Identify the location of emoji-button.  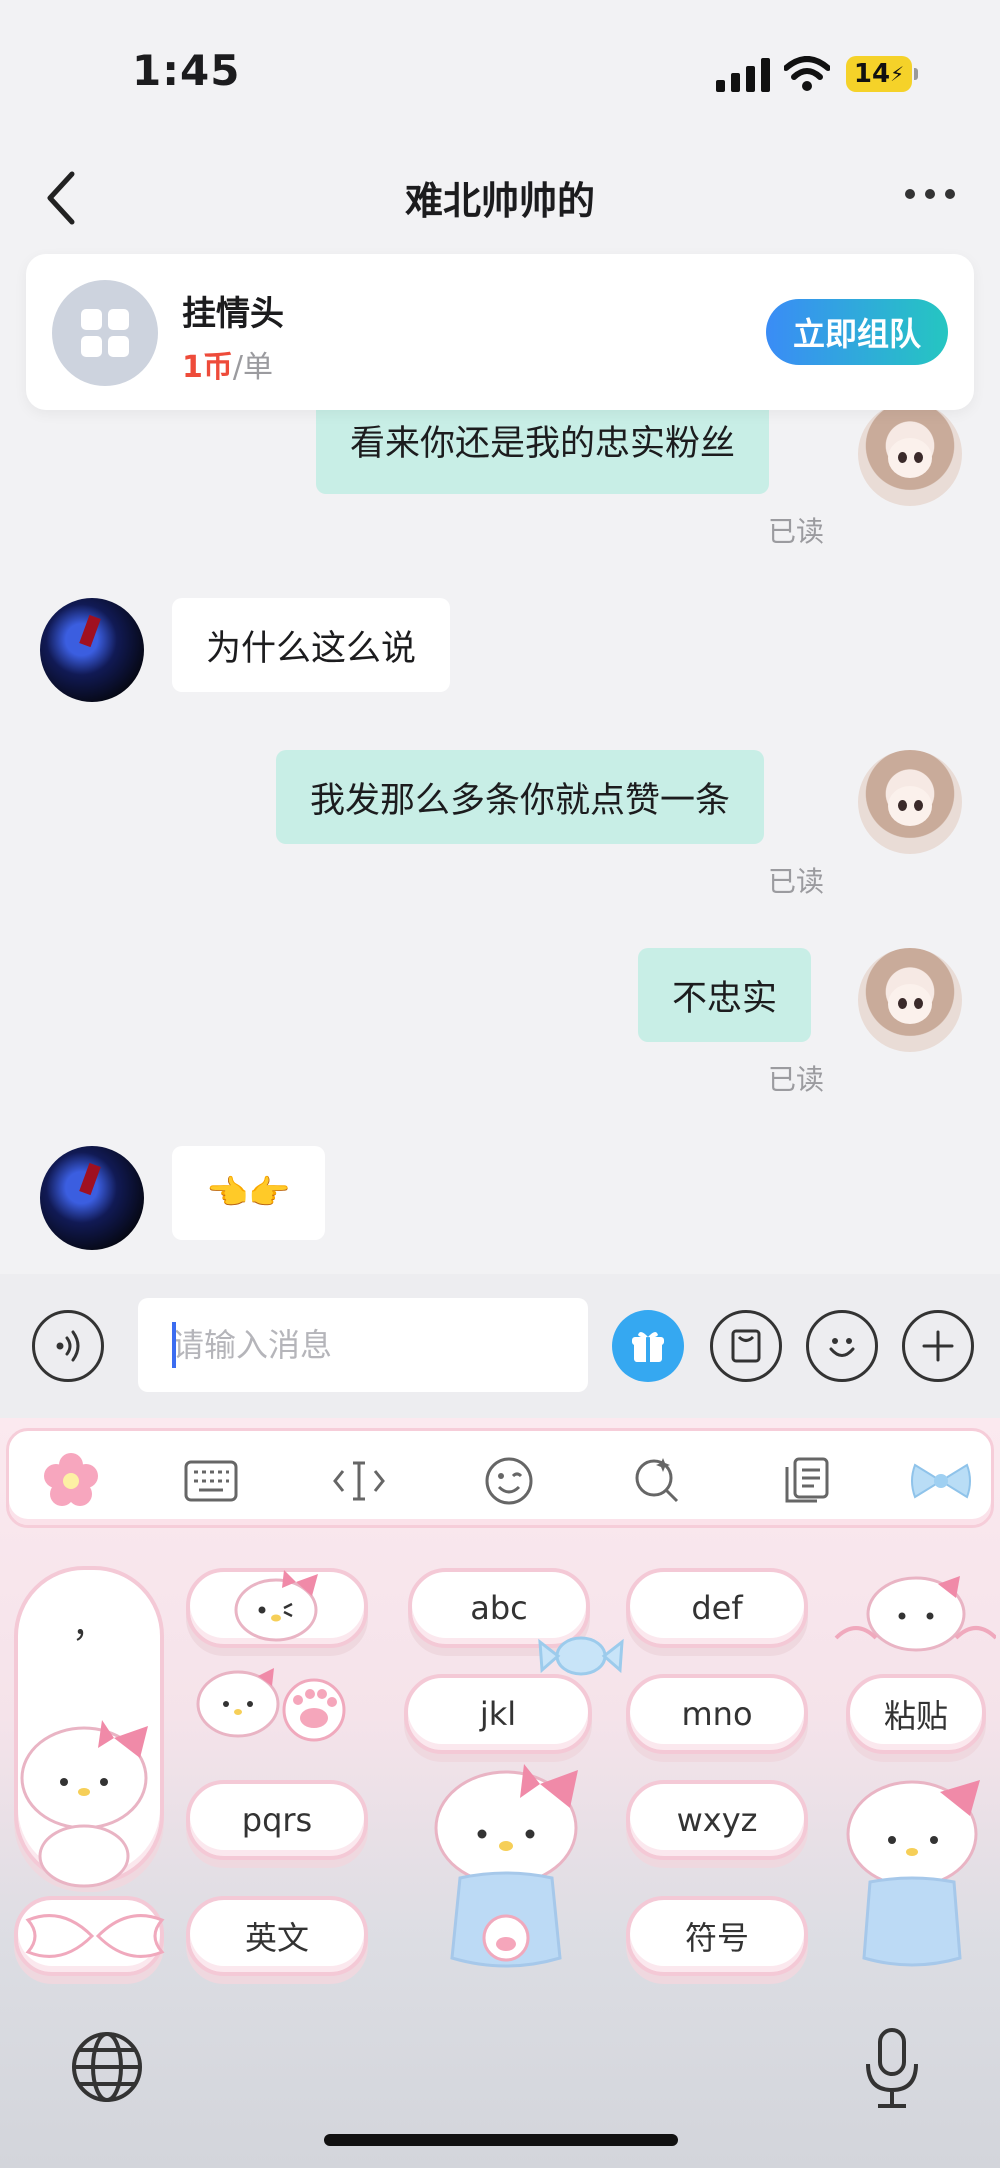
(842, 1346).